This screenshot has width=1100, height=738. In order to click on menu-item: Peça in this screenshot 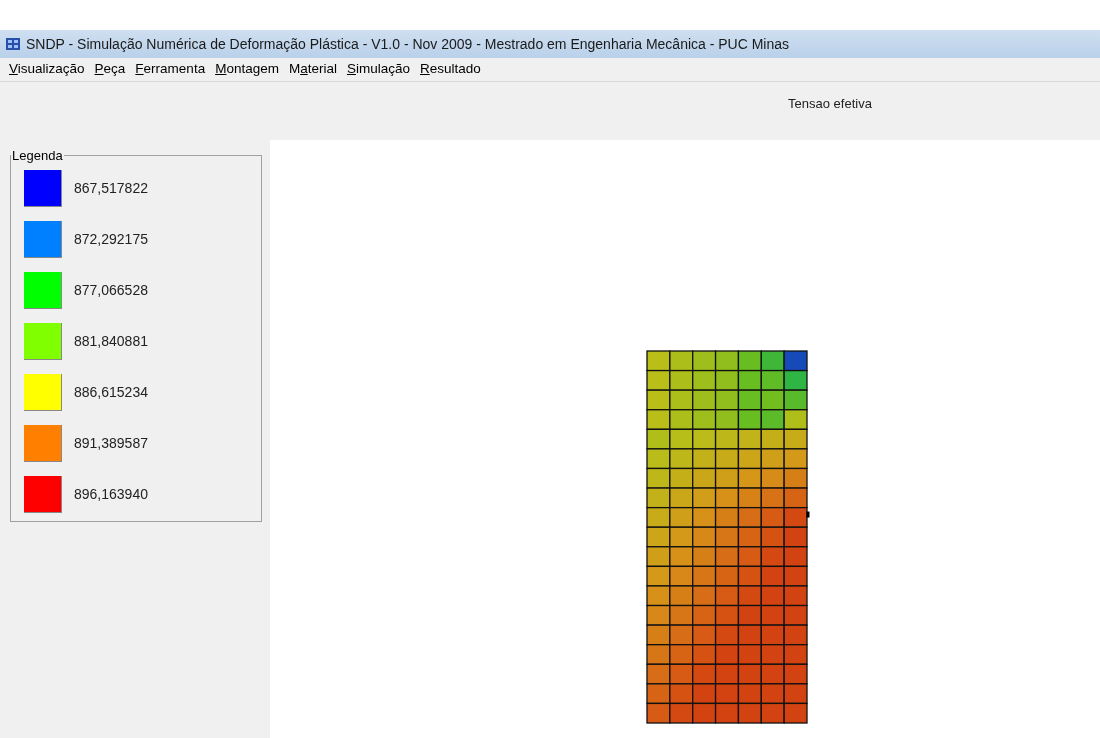, I will do `click(110, 69)`.